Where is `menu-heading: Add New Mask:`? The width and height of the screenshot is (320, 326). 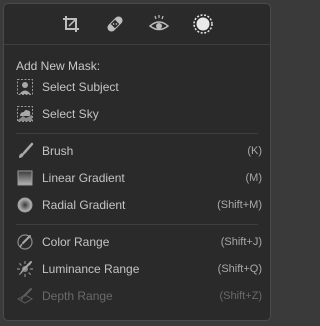 menu-heading: Add New Mask: is located at coordinates (58, 66).